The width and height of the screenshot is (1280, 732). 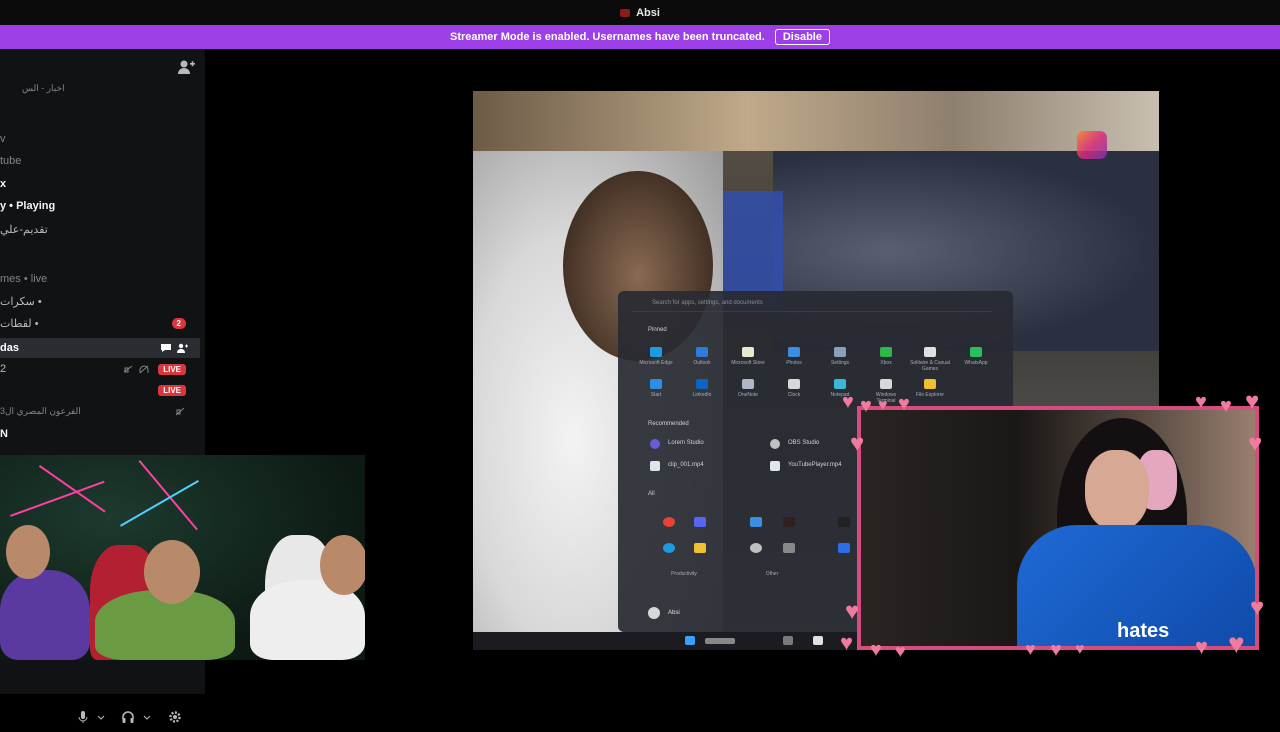 I want to click on user-controls, so click(x=102, y=718).